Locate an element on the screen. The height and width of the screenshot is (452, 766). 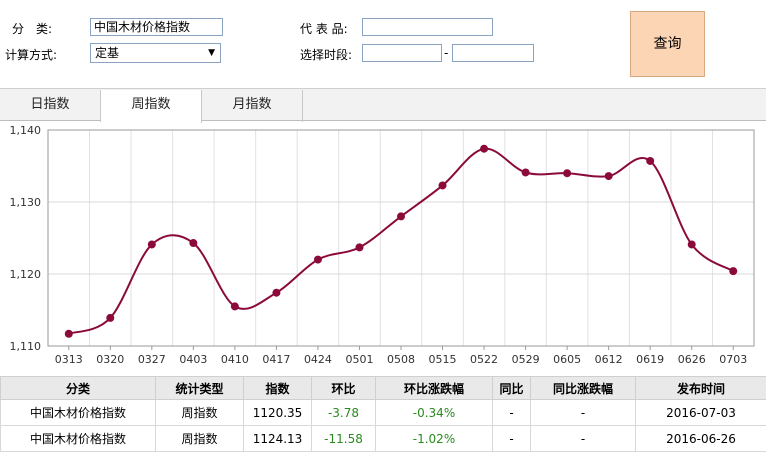
calc-method-value: 定基 is located at coordinates (107, 53).